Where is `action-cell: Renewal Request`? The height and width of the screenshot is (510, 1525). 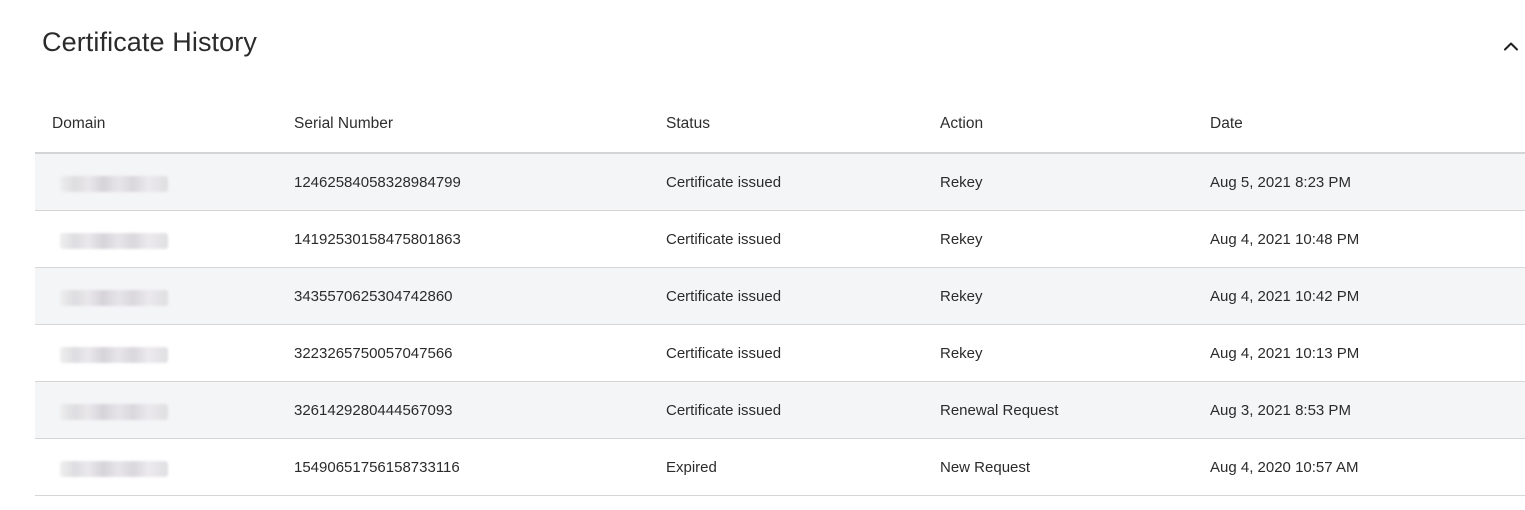 action-cell: Renewal Request is located at coordinates (999, 410).